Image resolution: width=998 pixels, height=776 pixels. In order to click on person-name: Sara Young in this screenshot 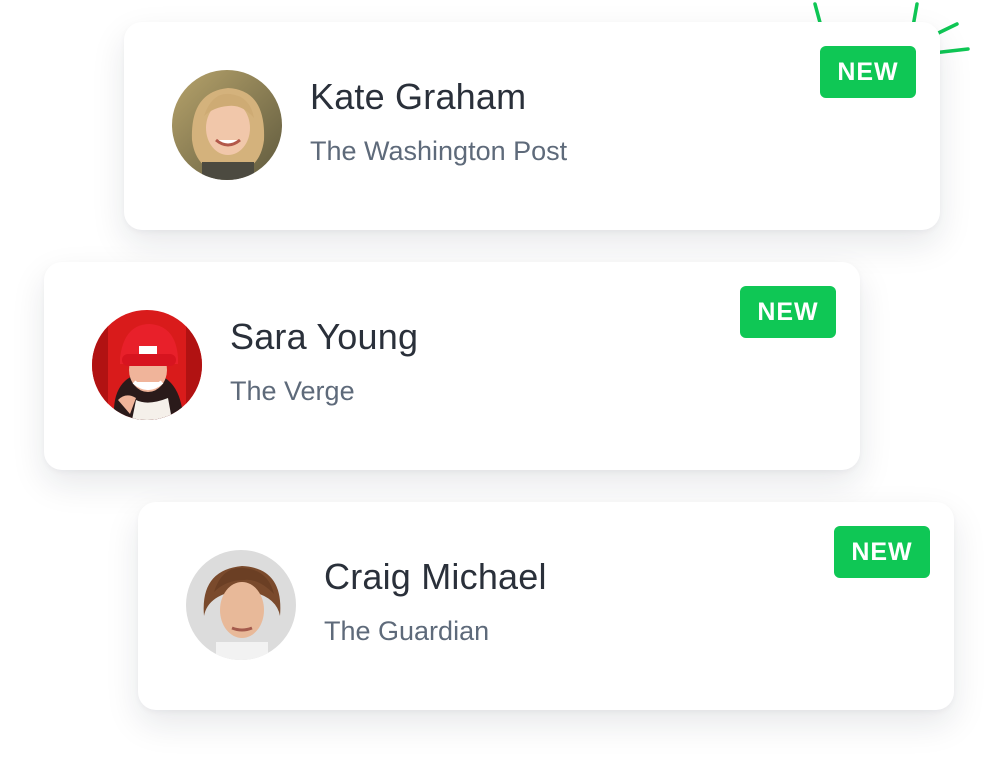, I will do `click(324, 336)`.